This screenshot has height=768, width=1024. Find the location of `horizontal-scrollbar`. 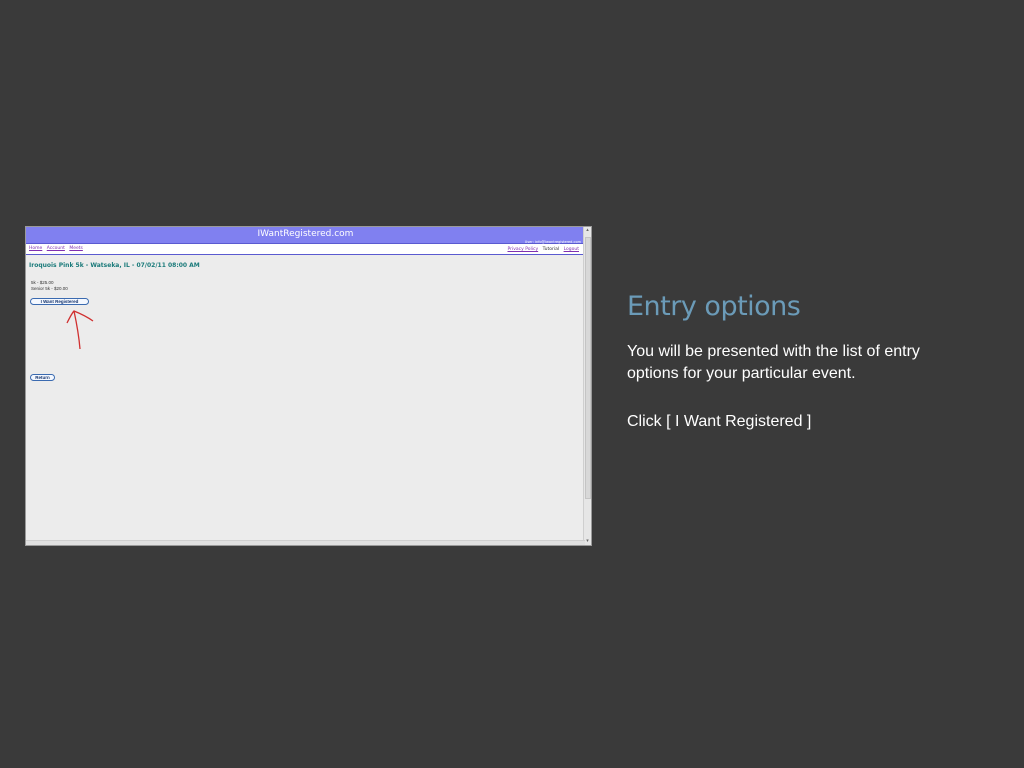

horizontal-scrollbar is located at coordinates (305, 542).